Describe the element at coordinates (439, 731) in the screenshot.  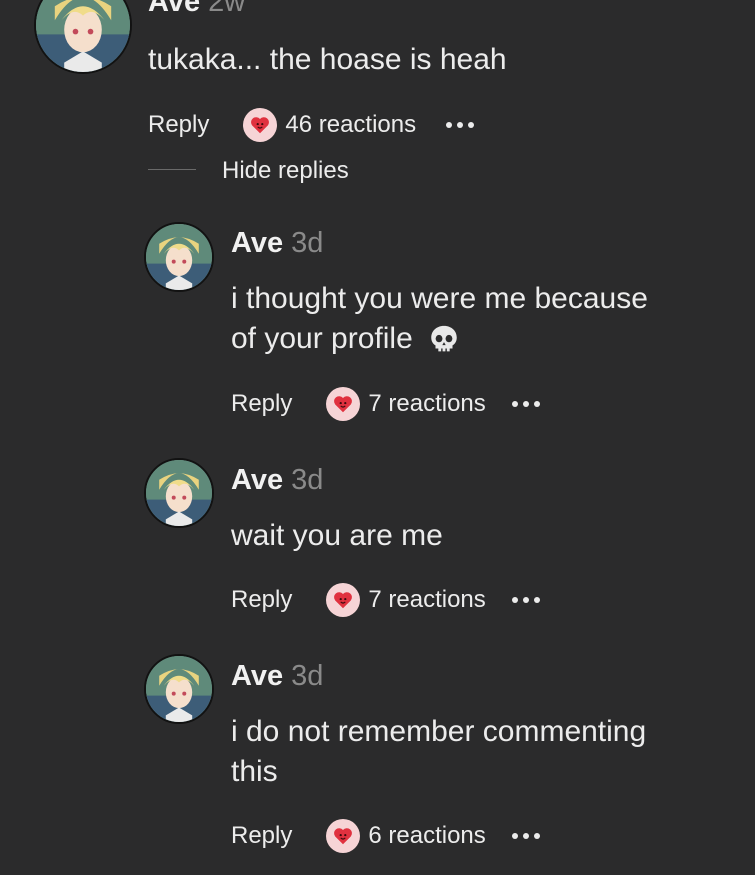
I see `comment-text-line: i do not remember commenting` at that location.